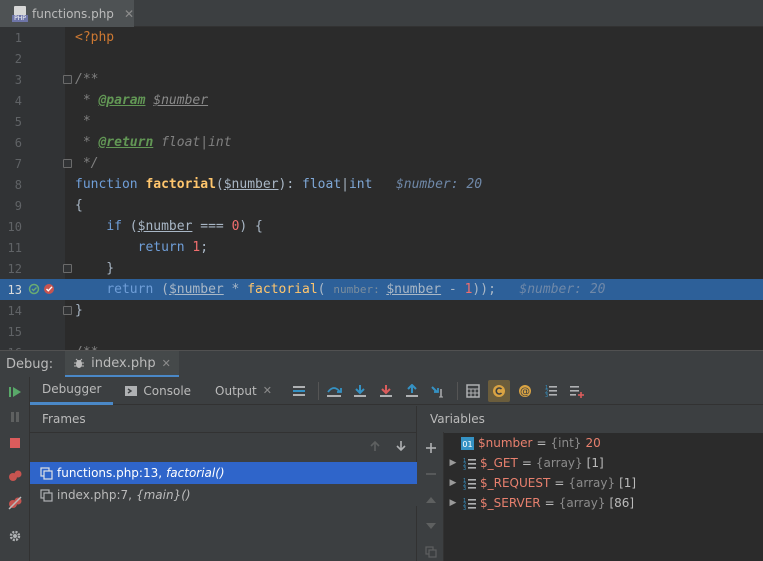 The image size is (763, 561). I want to click on line-number: 1, so click(18, 37).